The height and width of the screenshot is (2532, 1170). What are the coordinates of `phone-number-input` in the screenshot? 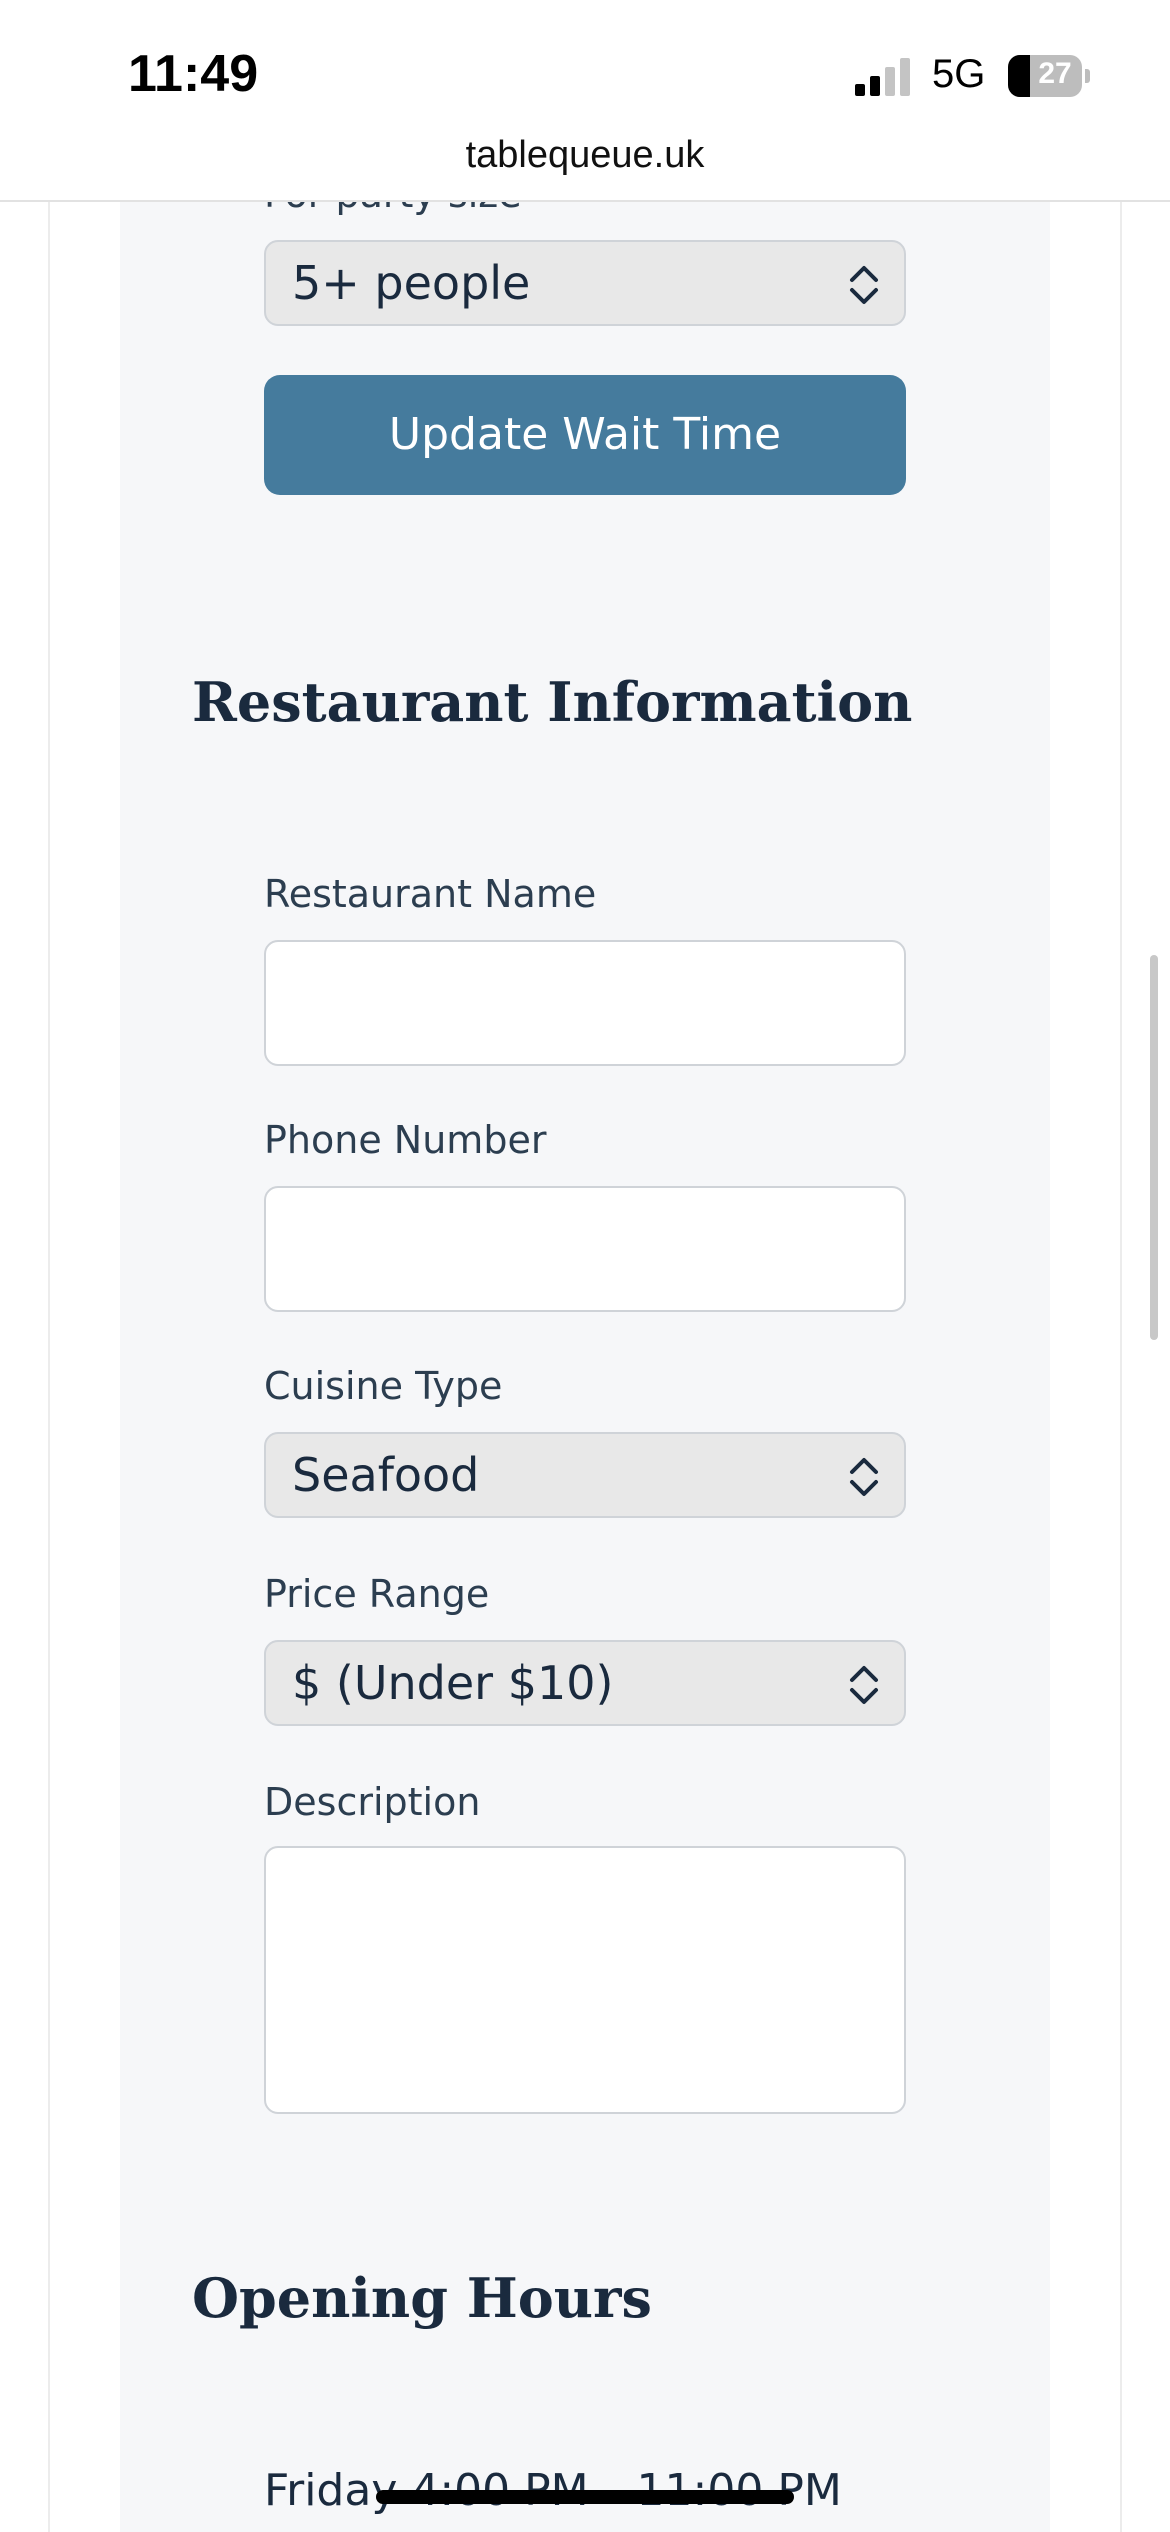 It's located at (585, 1249).